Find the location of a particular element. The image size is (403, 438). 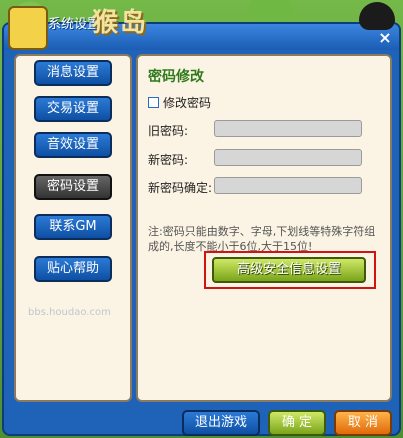

advanced-security-button: 高级安全信息设置 is located at coordinates (289, 270).